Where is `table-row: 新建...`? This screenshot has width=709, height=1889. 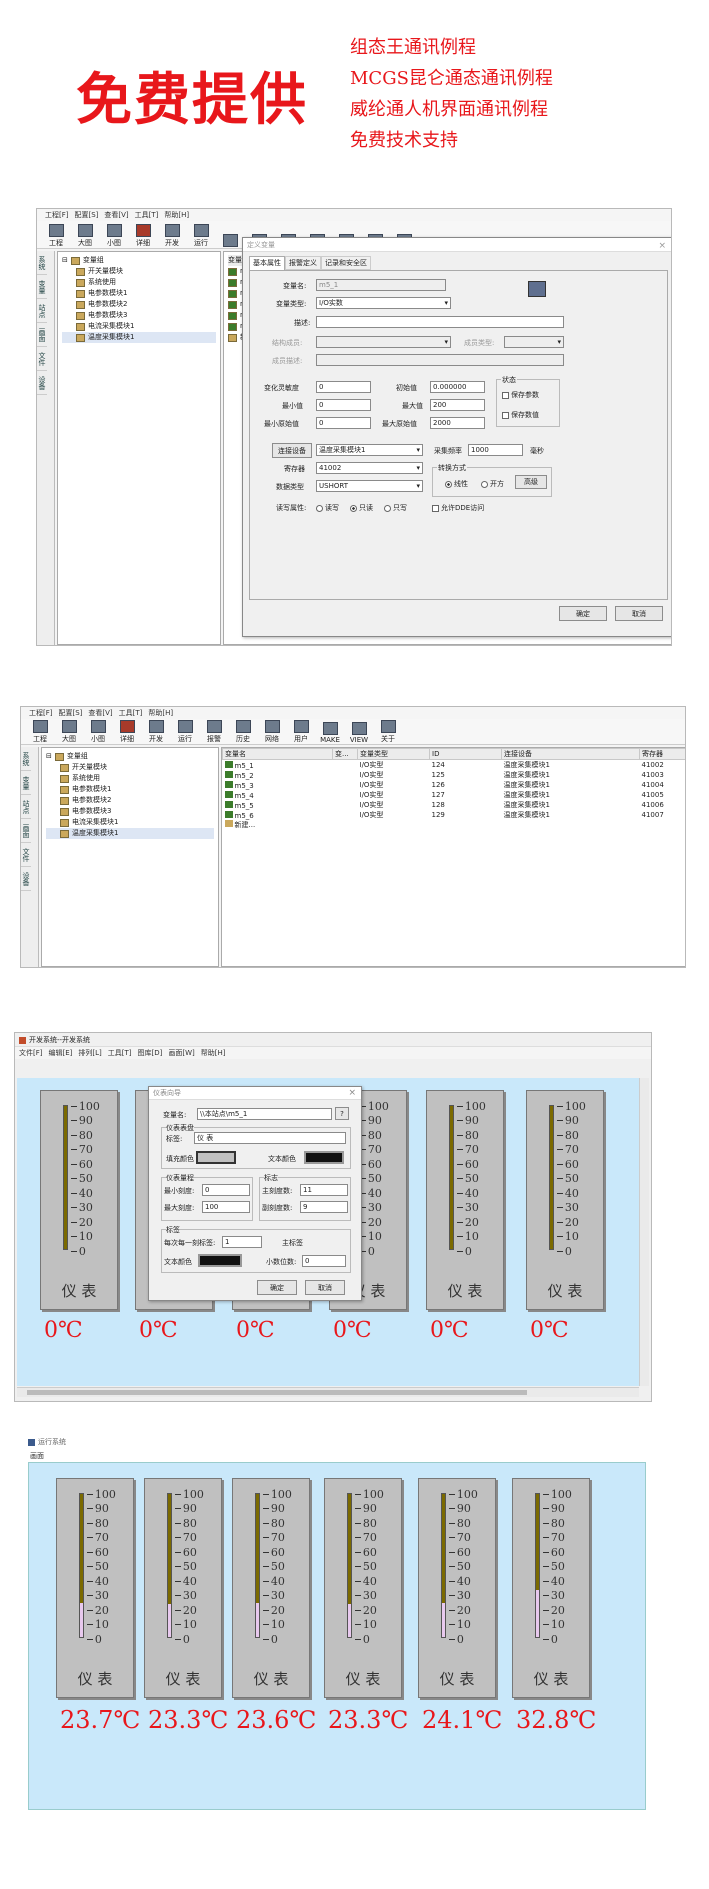
table-row: 新建... is located at coordinates (454, 825).